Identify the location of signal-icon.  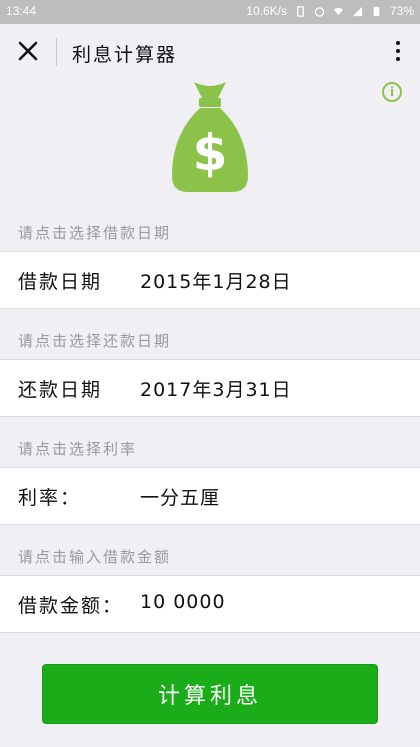
(357, 11).